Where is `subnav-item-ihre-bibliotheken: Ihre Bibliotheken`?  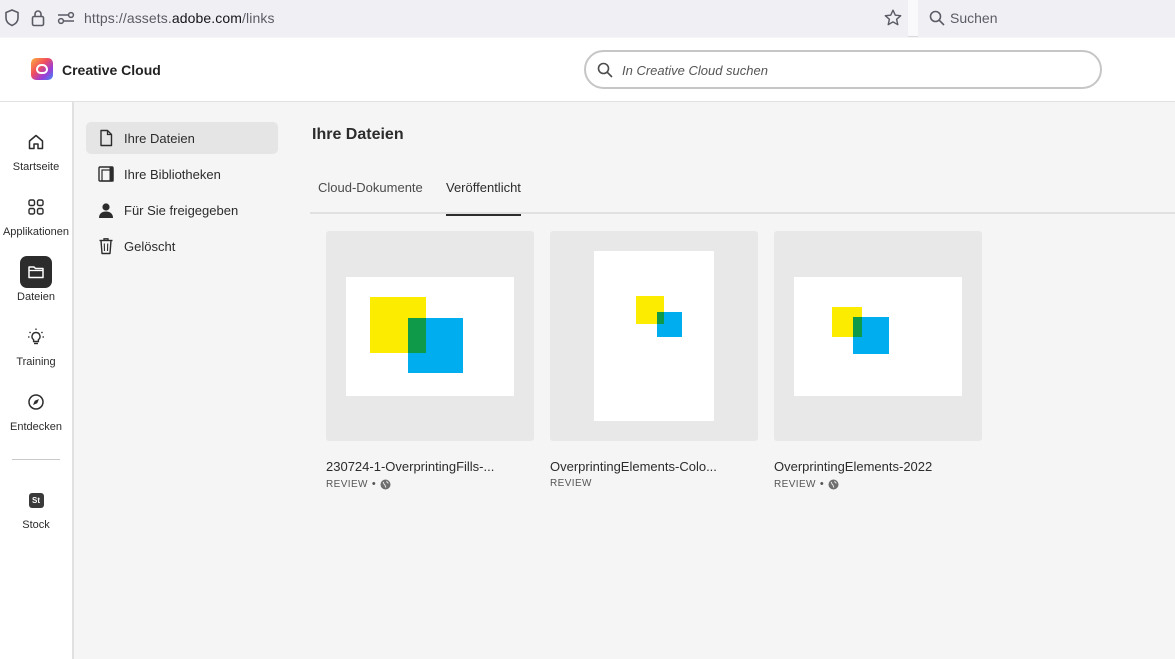 subnav-item-ihre-bibliotheken: Ihre Bibliotheken is located at coordinates (182, 174).